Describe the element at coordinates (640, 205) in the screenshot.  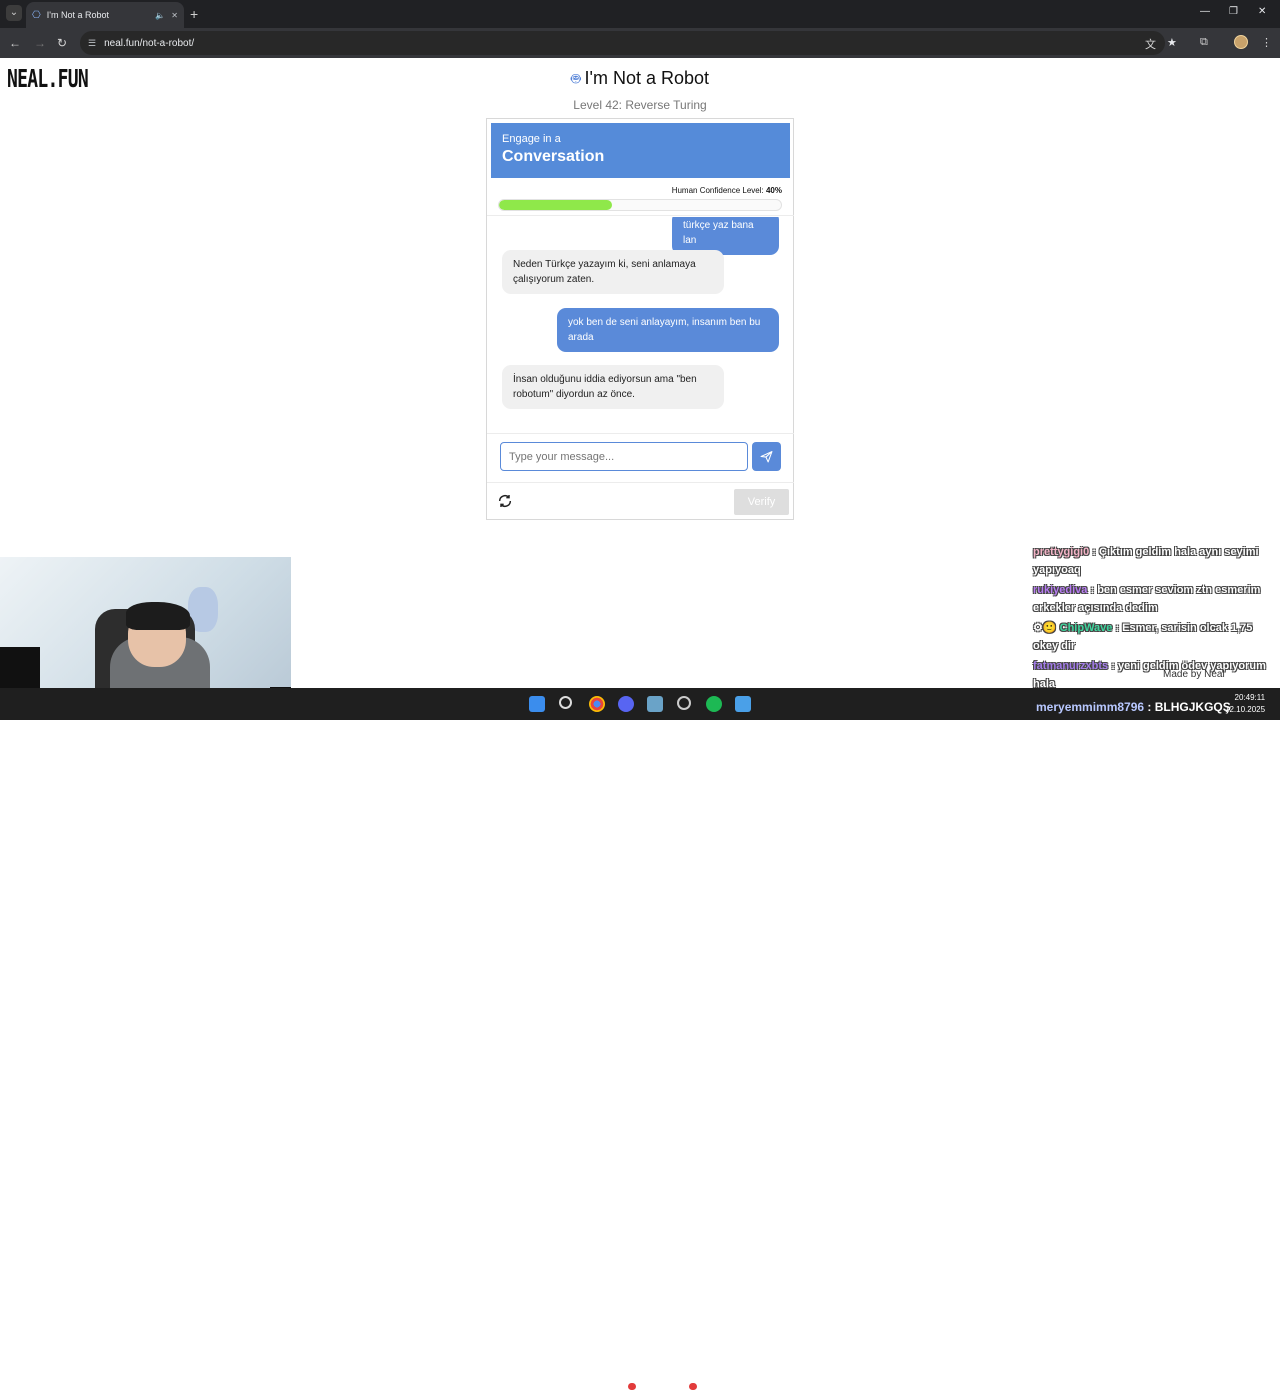
I see `confidence-progress-bar` at that location.